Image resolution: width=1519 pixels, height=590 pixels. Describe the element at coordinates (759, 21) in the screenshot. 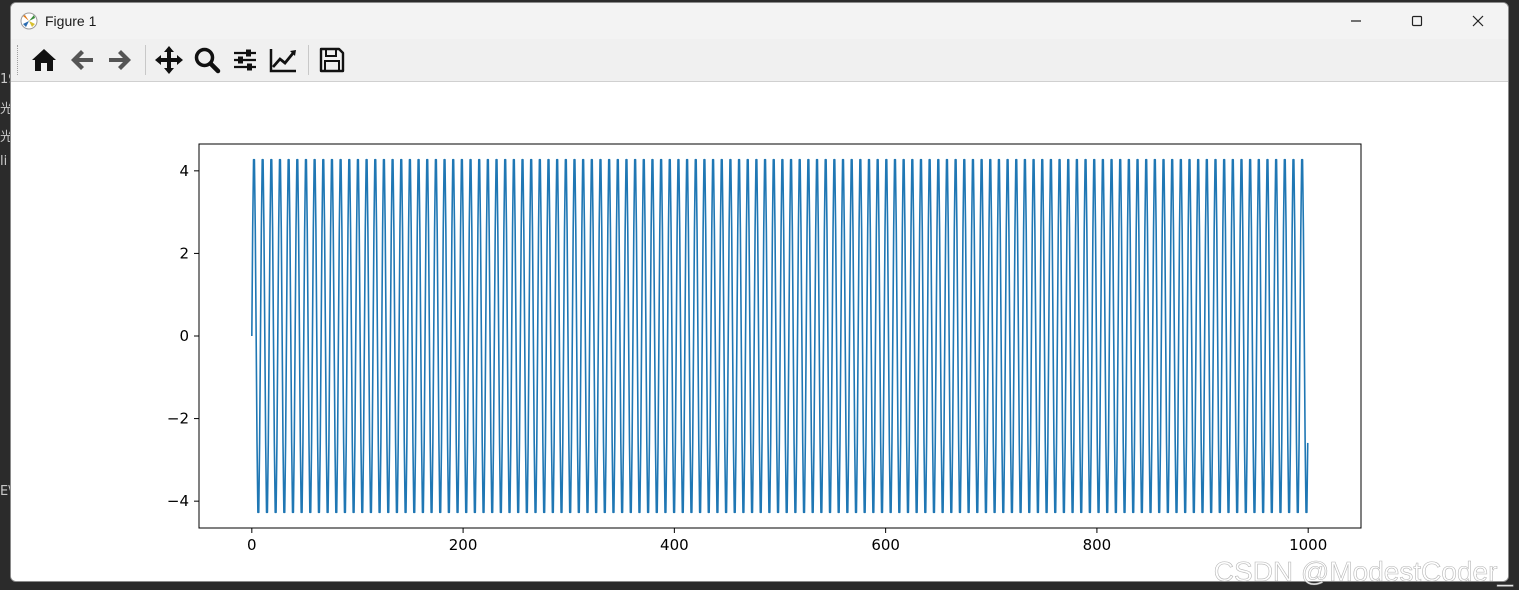

I see `title-bar: Figure 1` at that location.